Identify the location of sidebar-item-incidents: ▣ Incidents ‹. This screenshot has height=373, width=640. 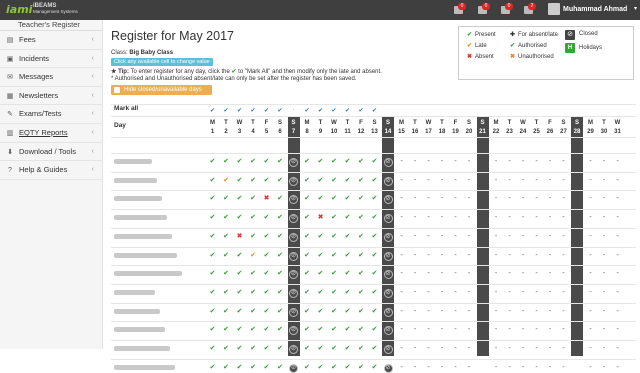
(51, 59).